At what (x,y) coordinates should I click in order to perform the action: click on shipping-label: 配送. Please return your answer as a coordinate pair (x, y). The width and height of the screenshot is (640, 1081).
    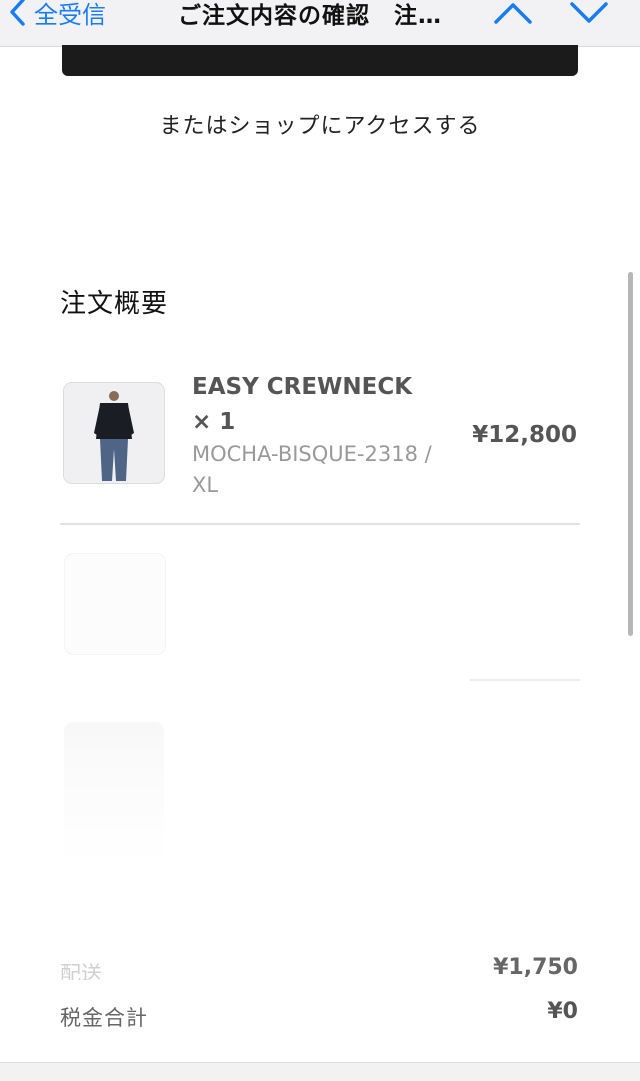
    Looking at the image, I should click on (81, 971).